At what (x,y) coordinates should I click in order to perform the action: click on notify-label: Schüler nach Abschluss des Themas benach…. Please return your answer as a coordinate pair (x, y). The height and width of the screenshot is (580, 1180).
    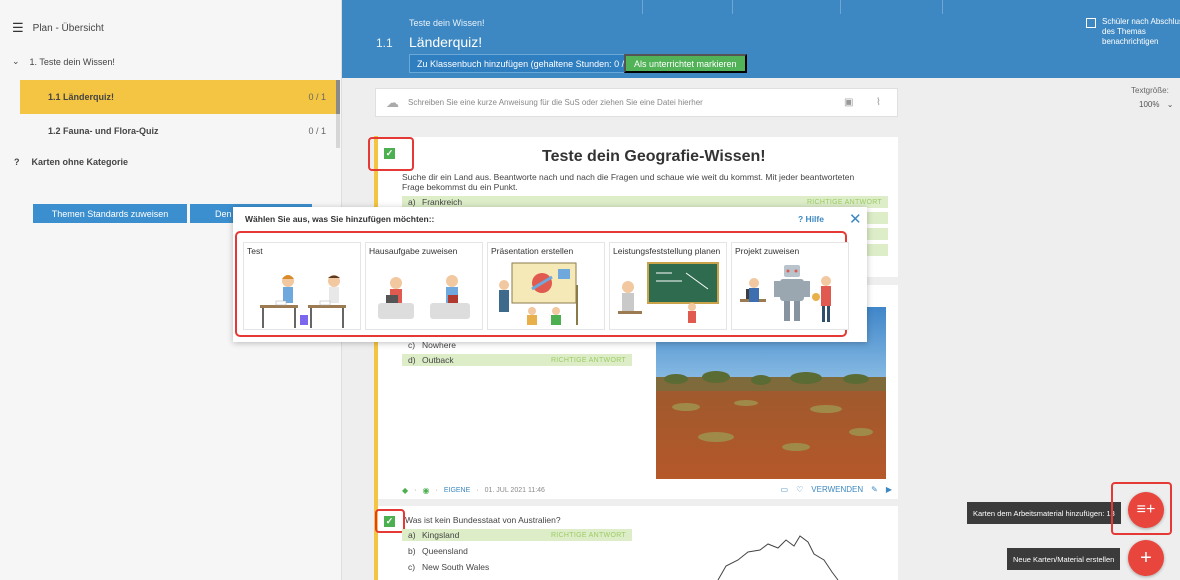
    Looking at the image, I should click on (1141, 31).